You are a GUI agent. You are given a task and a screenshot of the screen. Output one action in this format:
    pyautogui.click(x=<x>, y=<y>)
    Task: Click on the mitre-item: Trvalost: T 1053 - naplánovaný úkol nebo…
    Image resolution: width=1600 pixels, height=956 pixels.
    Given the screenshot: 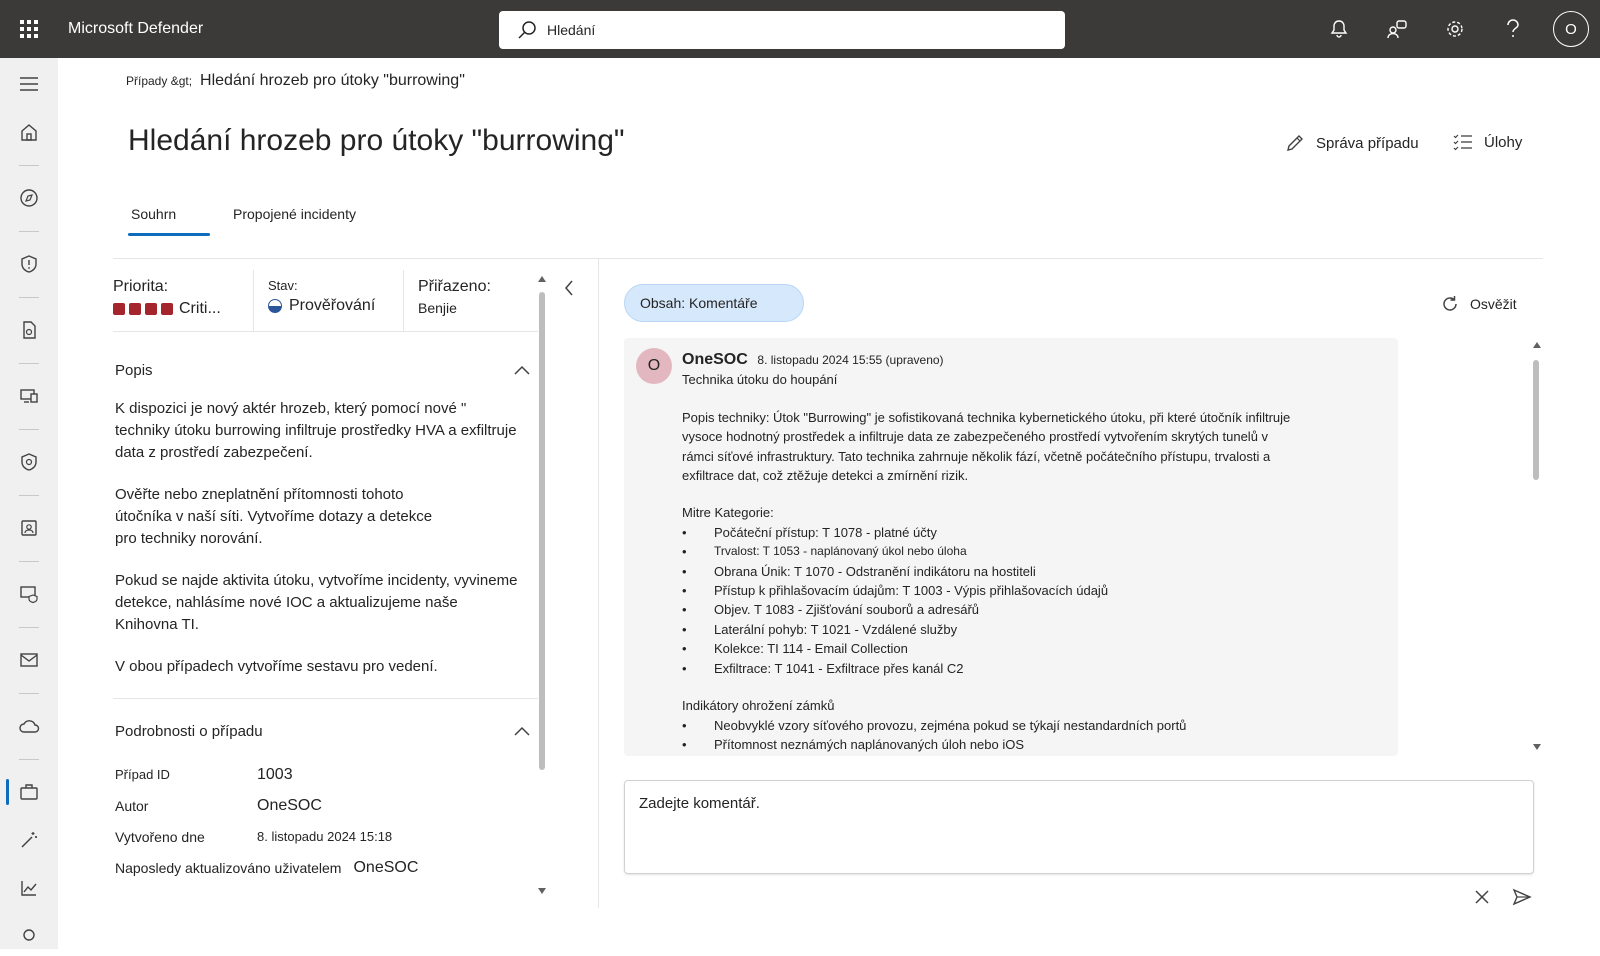 What is the action you would take?
    pyautogui.click(x=840, y=551)
    